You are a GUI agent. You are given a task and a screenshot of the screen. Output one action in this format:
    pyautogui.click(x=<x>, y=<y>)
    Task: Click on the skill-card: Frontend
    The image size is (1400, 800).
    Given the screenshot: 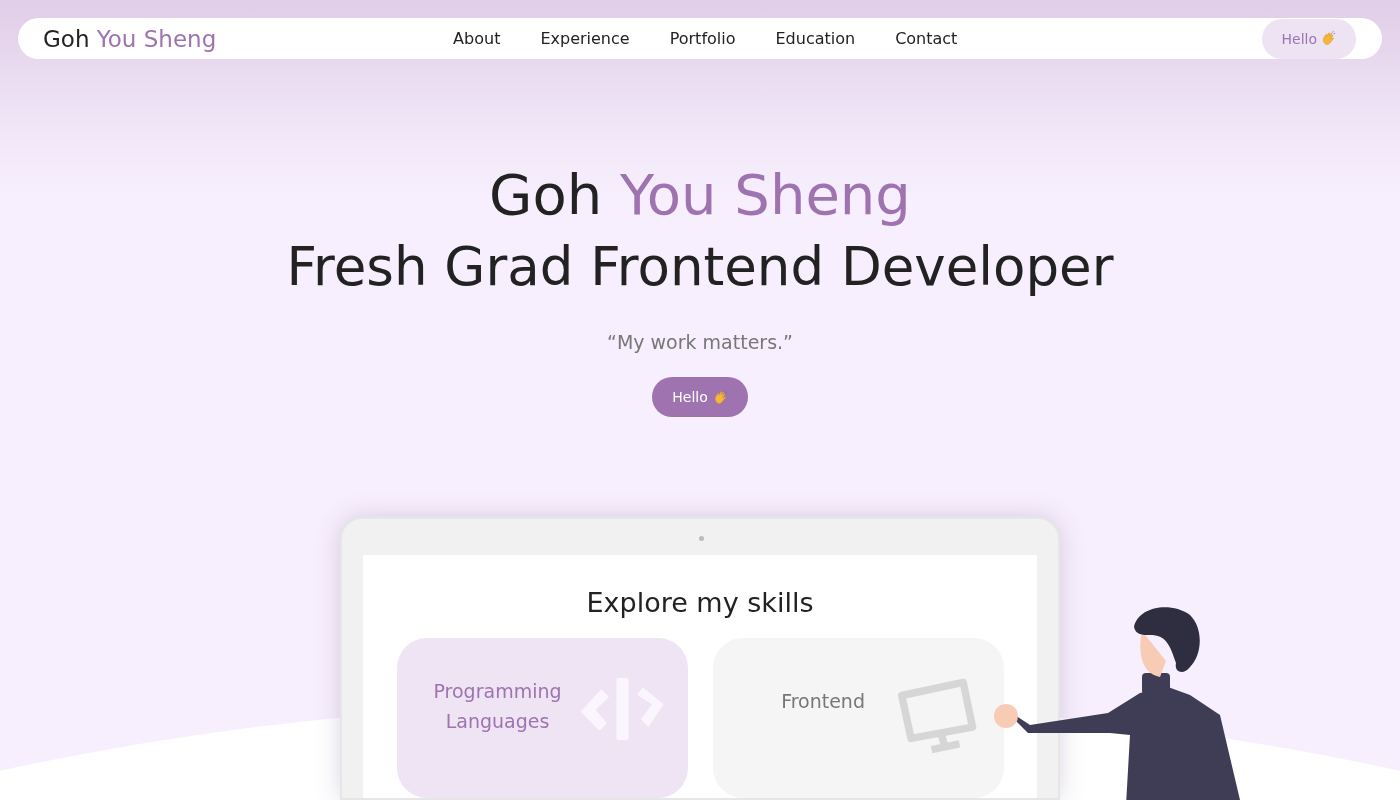 What is the action you would take?
    pyautogui.click(x=858, y=718)
    